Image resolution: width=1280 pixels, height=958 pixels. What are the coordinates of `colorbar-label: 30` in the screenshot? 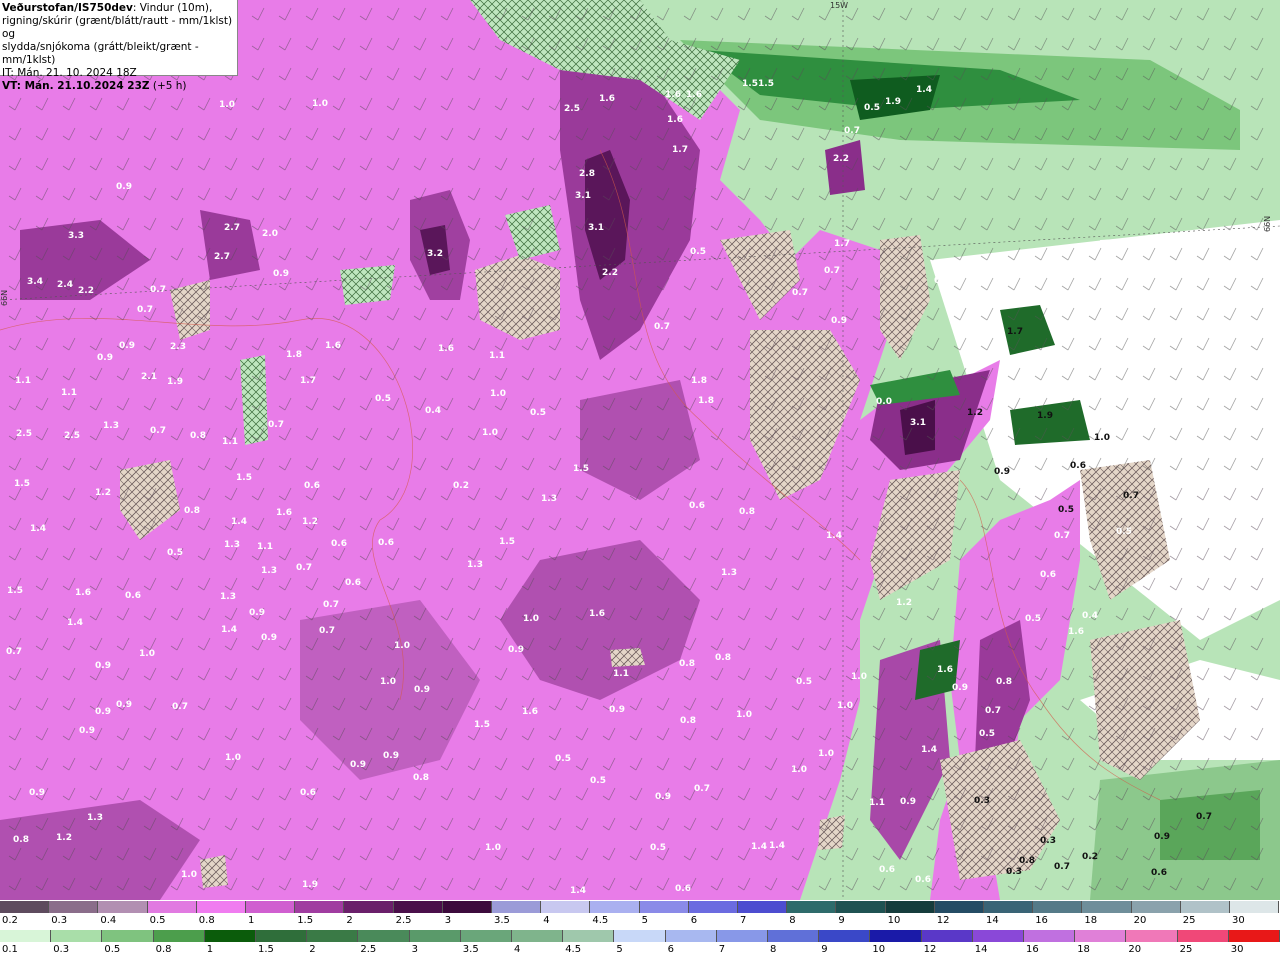 It's located at (1237, 949).